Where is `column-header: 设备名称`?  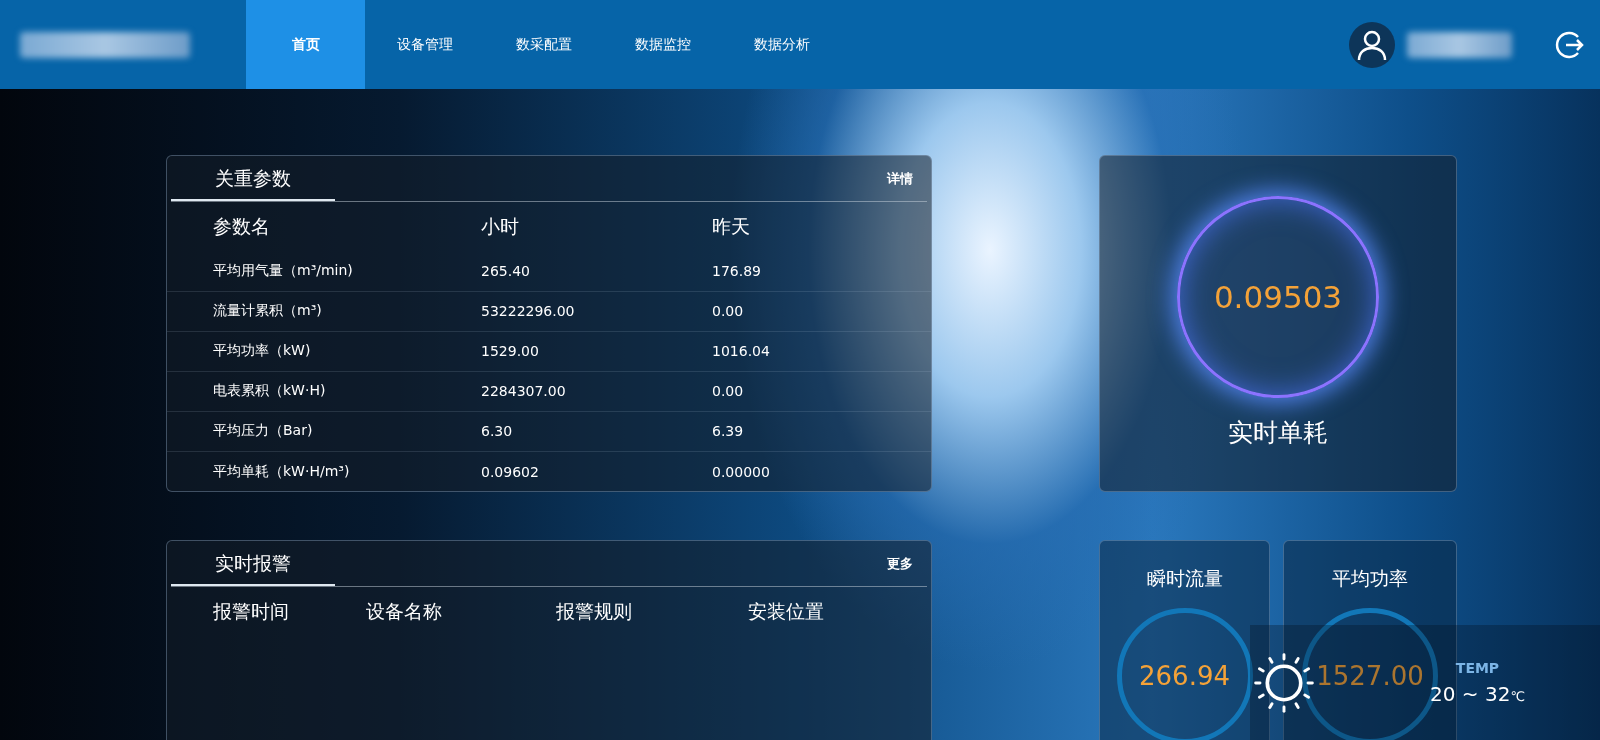
column-header: 设备名称 is located at coordinates (404, 611).